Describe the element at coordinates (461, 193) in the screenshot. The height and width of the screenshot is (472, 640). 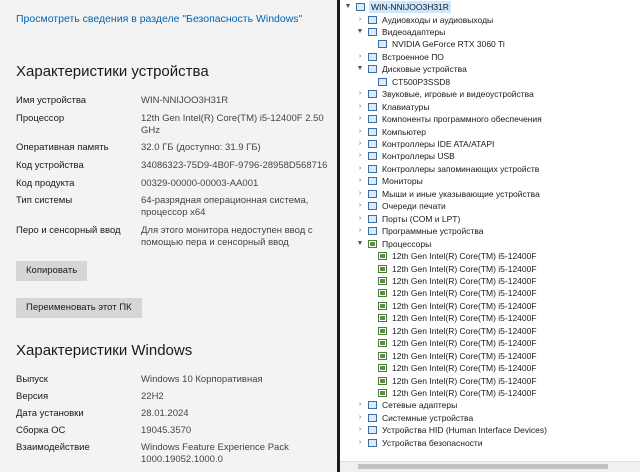
I see `tree-node-label: Мыши и иные указывающие устройства` at that location.